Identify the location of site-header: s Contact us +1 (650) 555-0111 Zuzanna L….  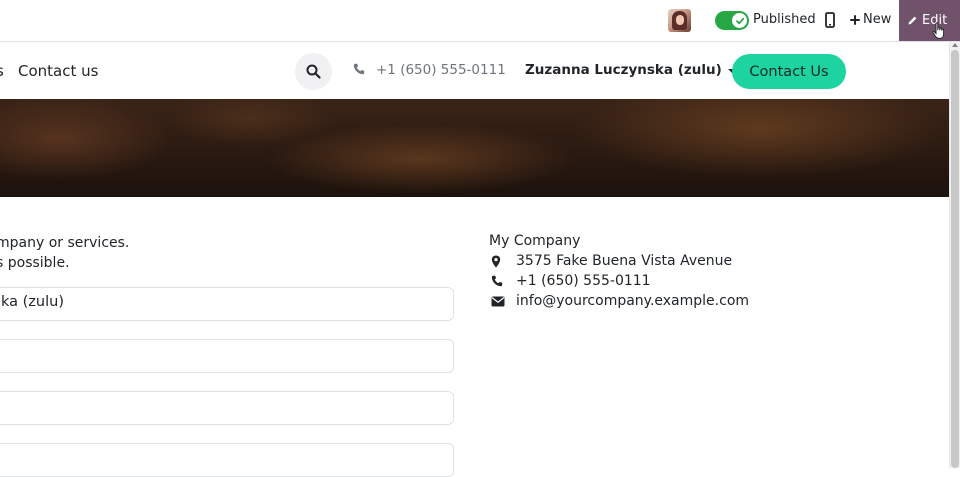
(474, 70).